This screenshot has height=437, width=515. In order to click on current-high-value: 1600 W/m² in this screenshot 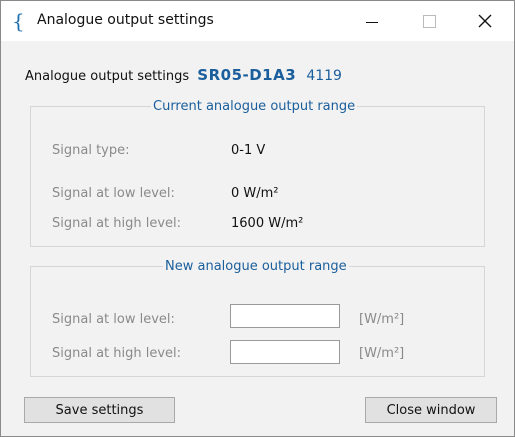, I will do `click(267, 223)`.